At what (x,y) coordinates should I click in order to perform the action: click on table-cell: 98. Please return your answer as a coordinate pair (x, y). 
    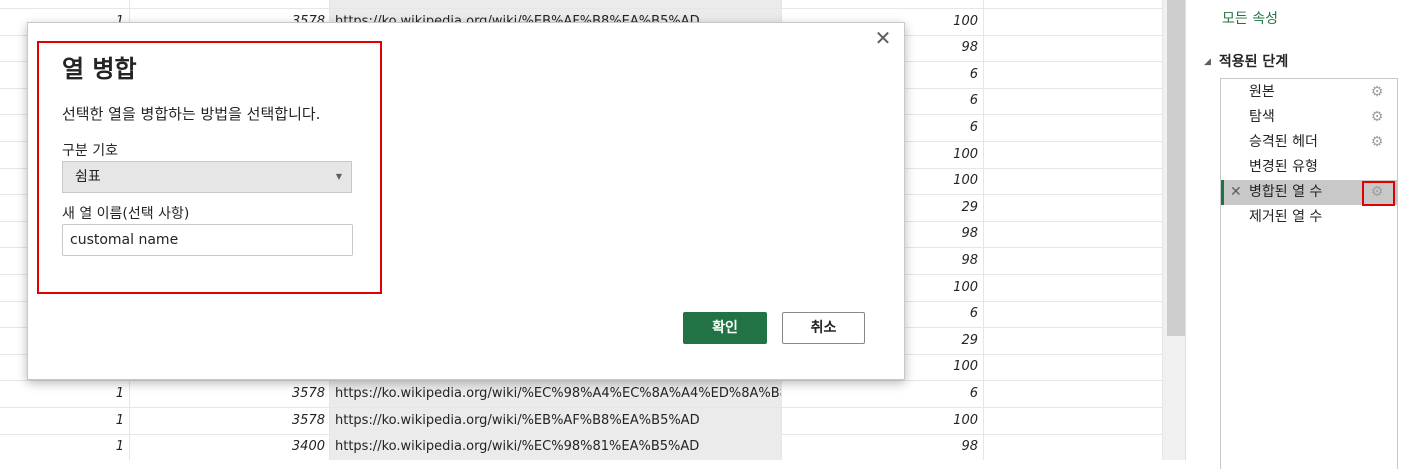
    Looking at the image, I should click on (883, 447).